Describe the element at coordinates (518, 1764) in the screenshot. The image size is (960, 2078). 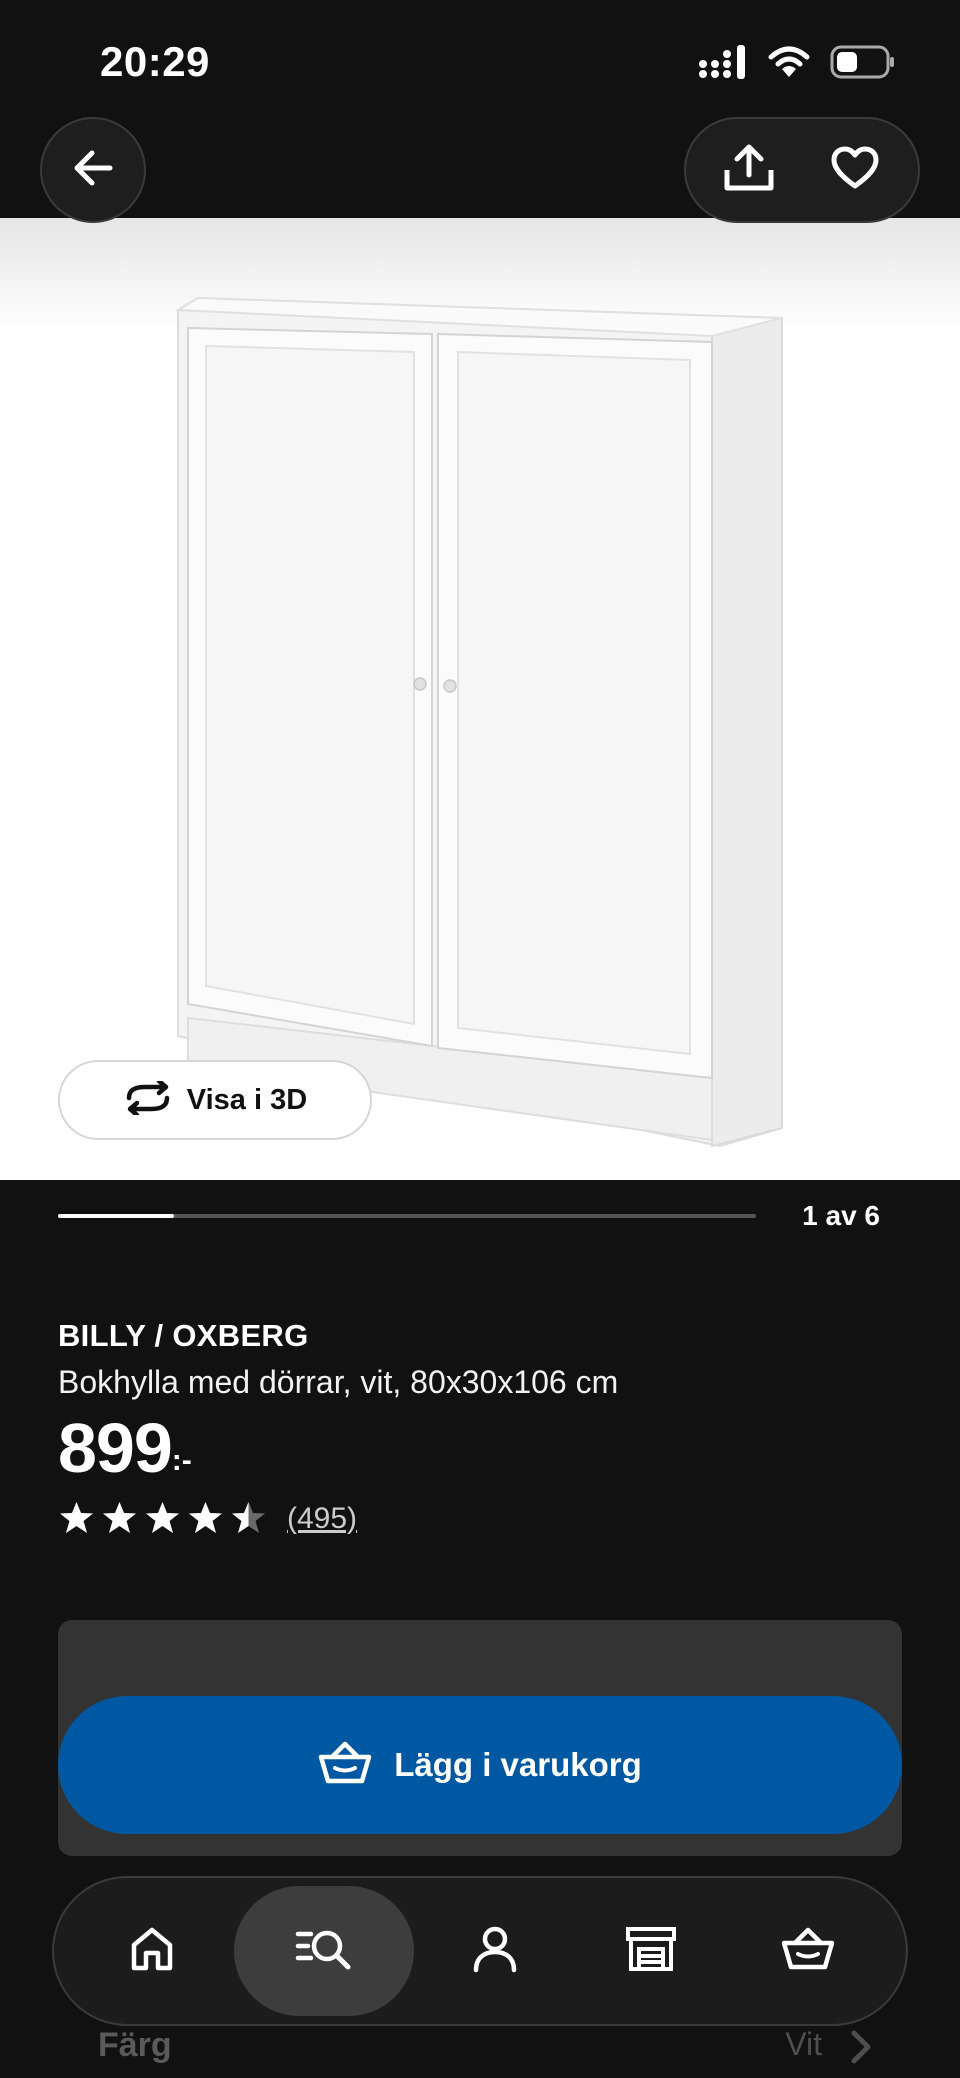
I see `add-to-cart-label: Lägg i varukorg` at that location.